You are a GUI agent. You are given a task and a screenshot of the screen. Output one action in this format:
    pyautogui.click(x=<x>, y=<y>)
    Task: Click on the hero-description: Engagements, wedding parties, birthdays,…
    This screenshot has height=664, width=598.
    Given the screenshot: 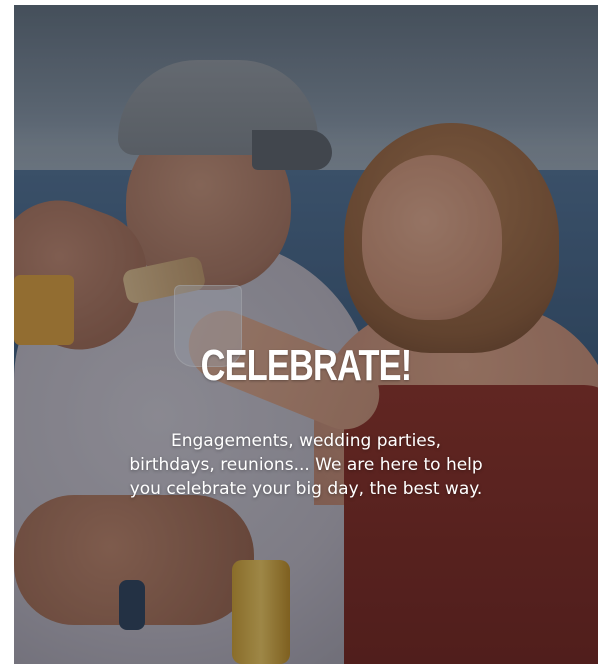 What is the action you would take?
    pyautogui.click(x=306, y=465)
    